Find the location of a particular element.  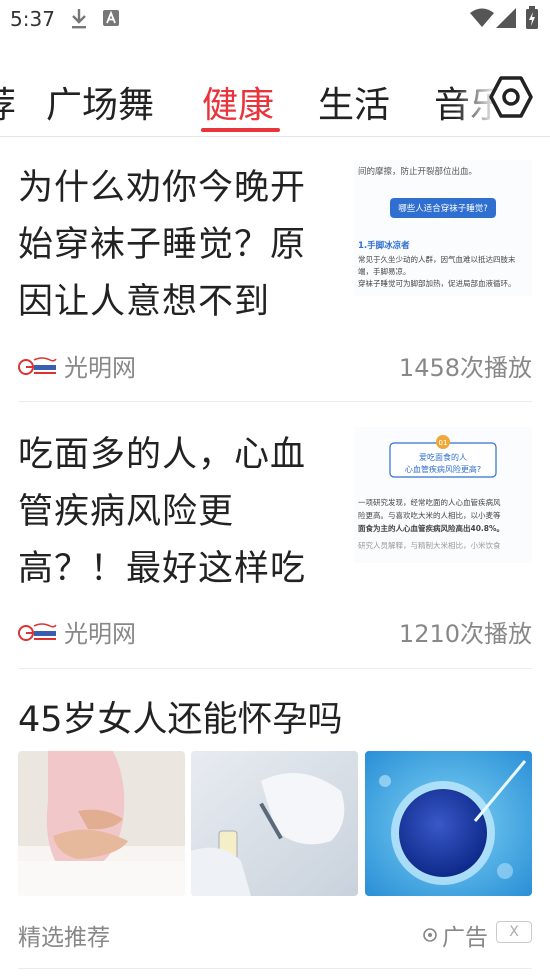

status-time: 5:37 is located at coordinates (32, 19).